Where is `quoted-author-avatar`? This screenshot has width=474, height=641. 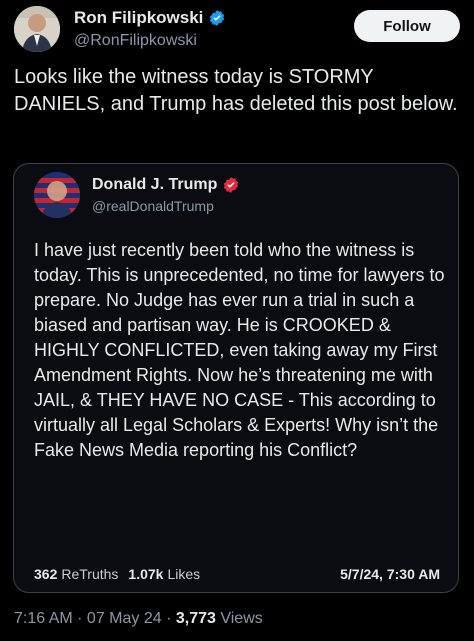 quoted-author-avatar is located at coordinates (57, 195).